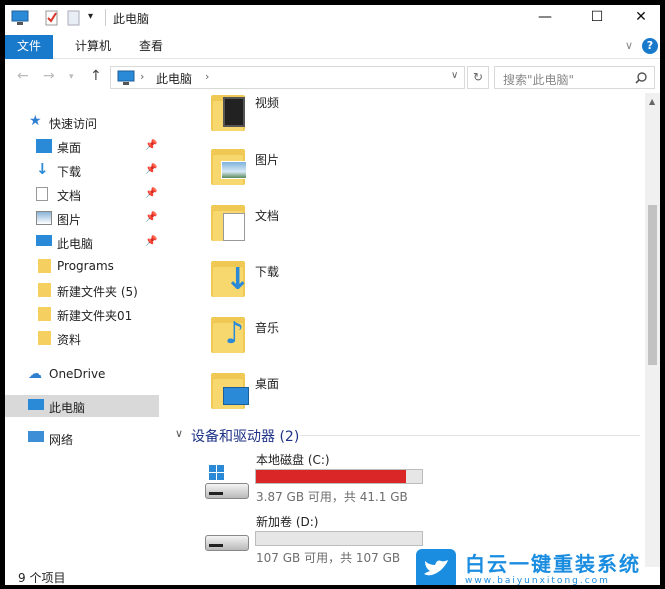  I want to click on ribbon-tabs: 文件 计算机 查看 ∨ ?, so click(332, 47).